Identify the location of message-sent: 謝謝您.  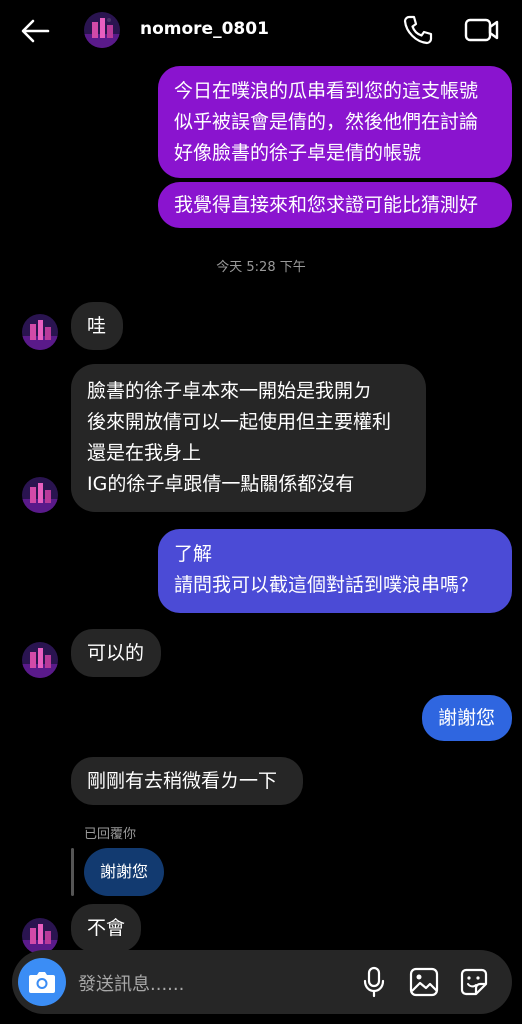
(467, 718).